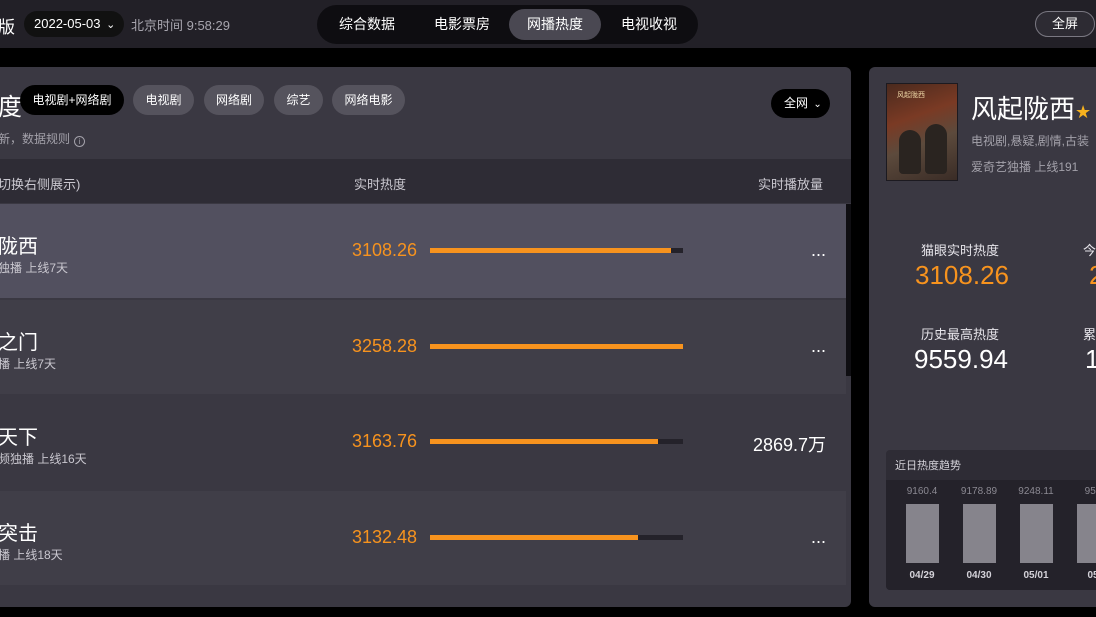 The image size is (1096, 617). I want to click on row-show-name: 天下, so click(19, 438).